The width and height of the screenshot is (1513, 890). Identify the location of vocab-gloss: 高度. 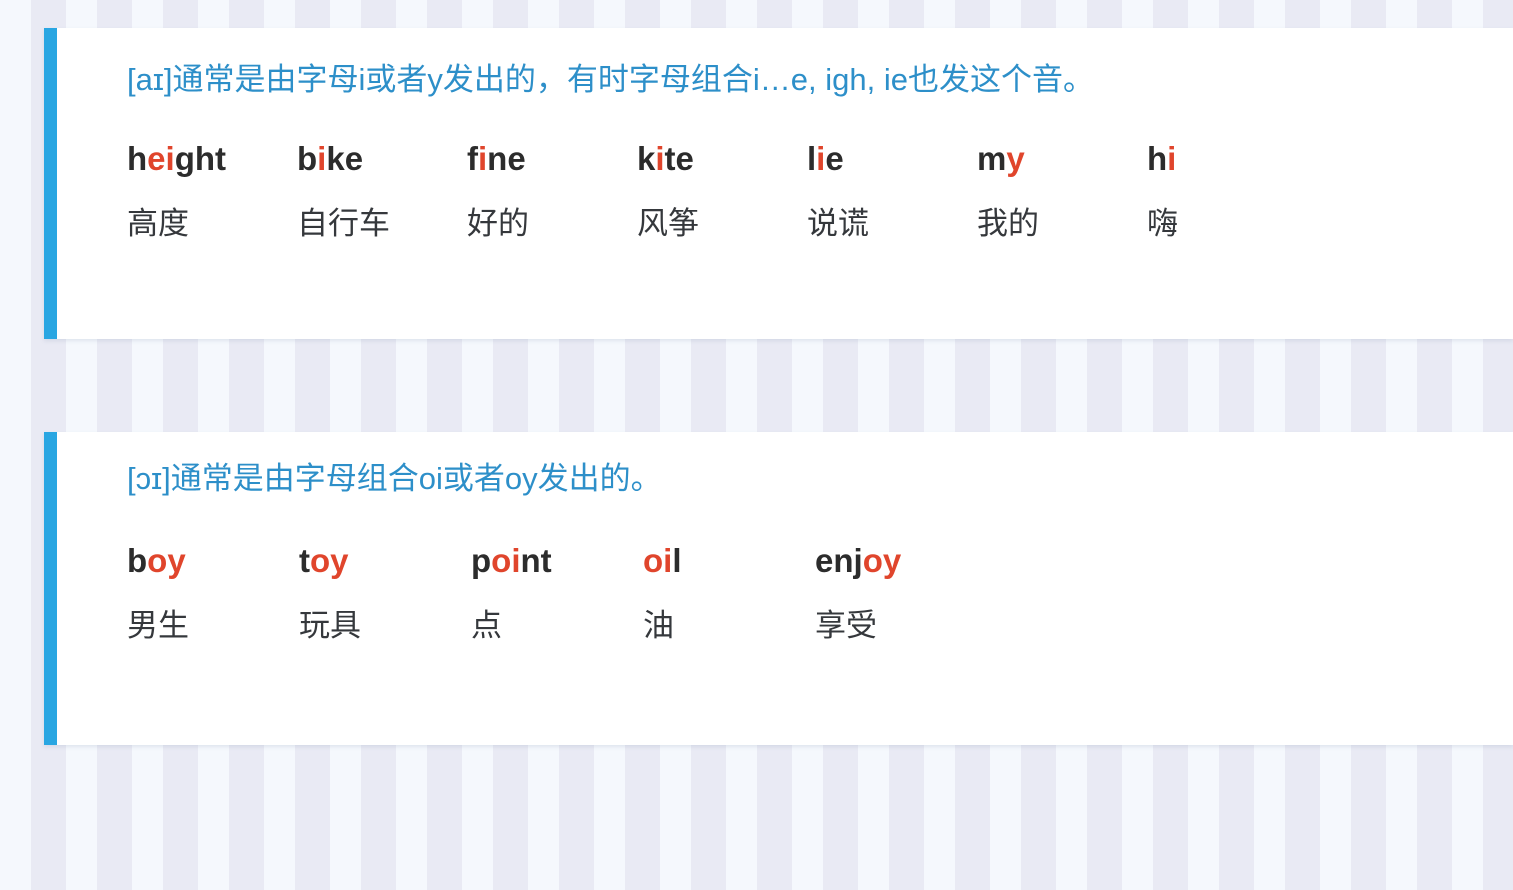
(158, 223).